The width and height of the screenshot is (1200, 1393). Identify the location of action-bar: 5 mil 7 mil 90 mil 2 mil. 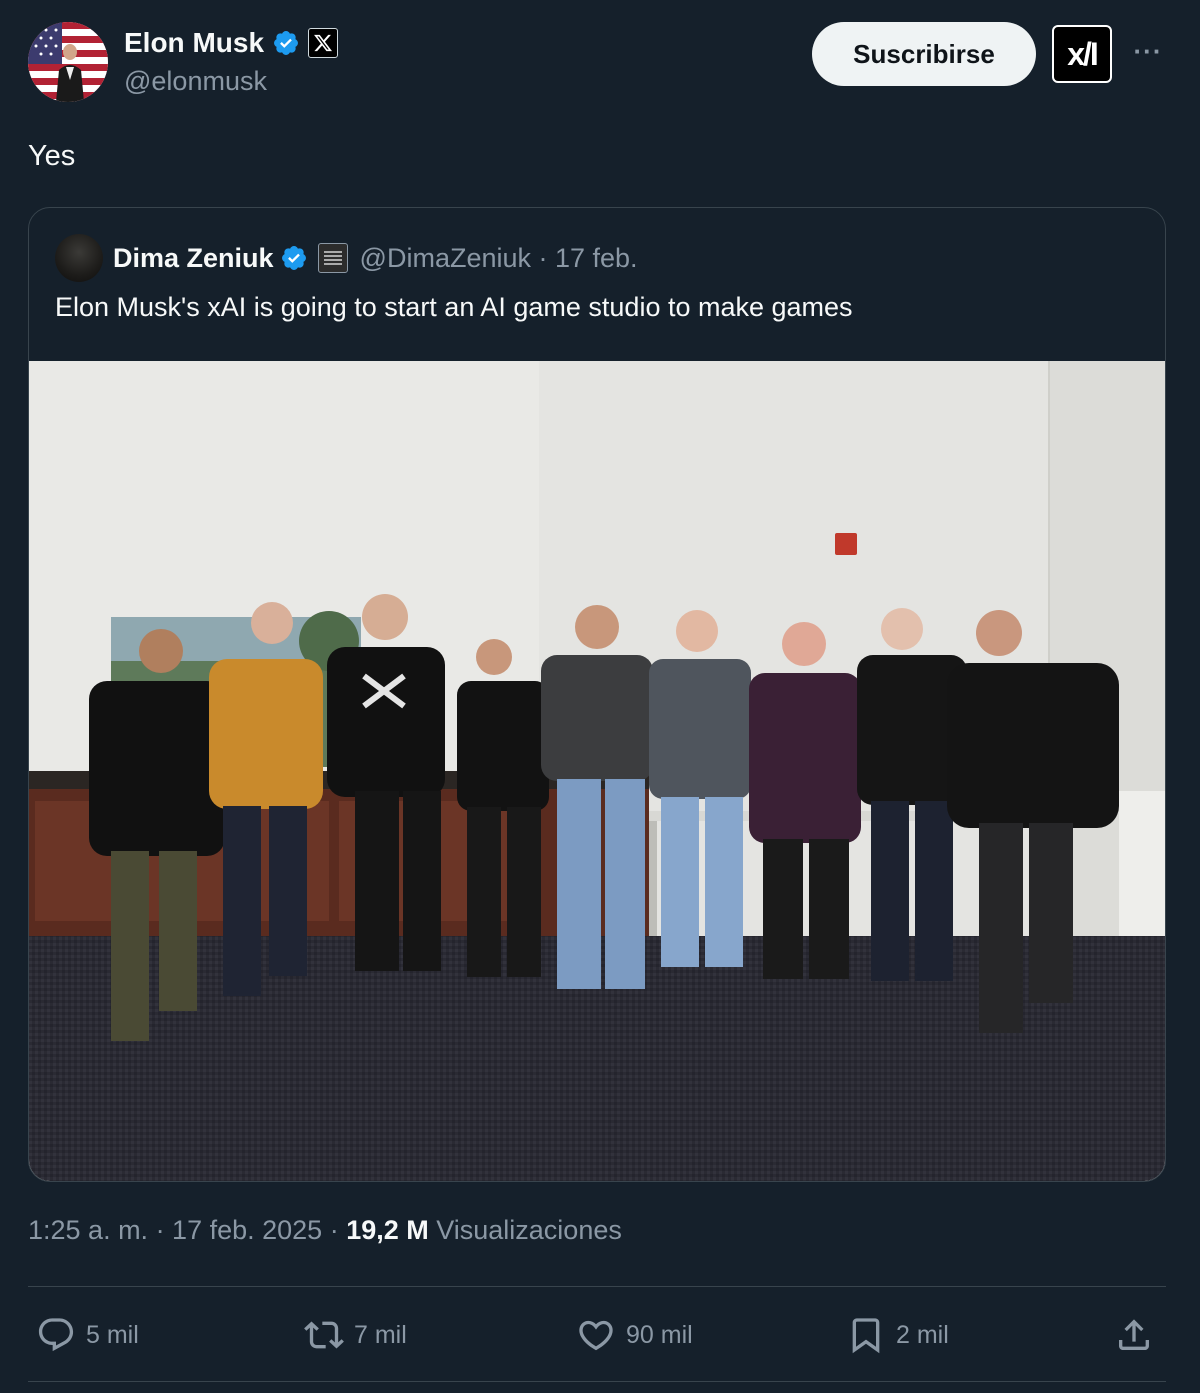
(597, 1336).